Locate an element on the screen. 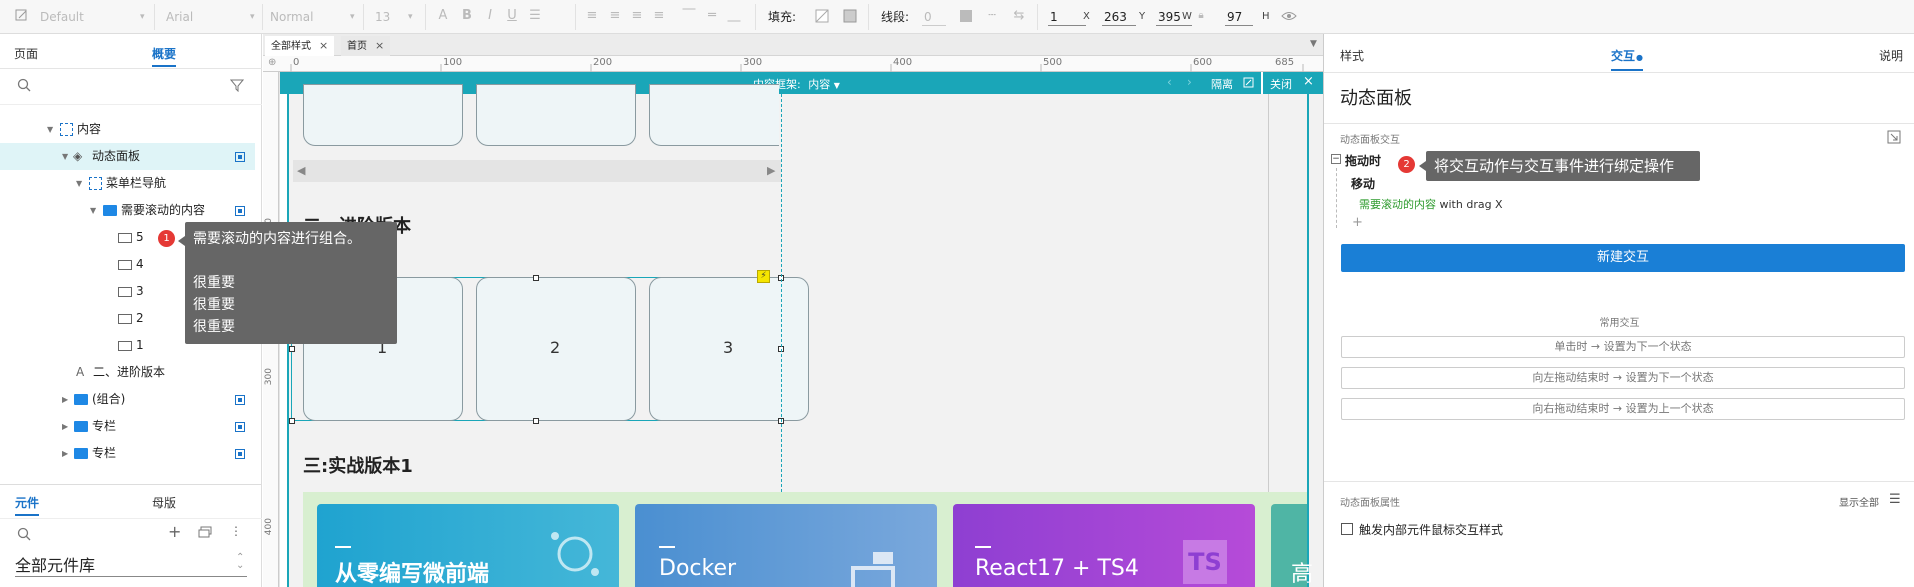 This screenshot has width=1914, height=587. expand-icon is located at coordinates (1248, 84).